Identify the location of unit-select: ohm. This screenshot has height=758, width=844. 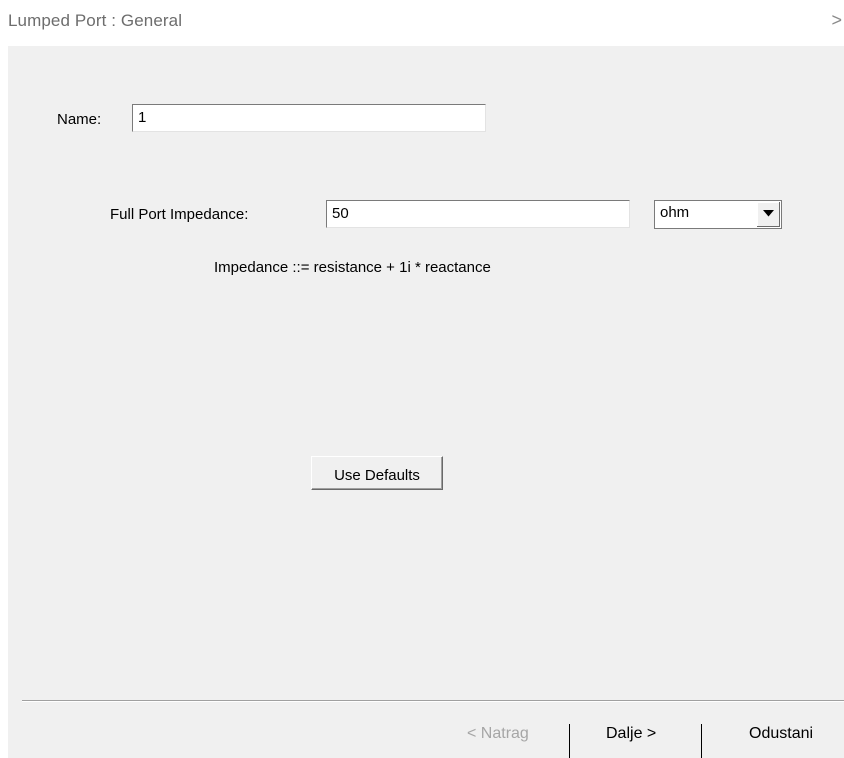
(718, 214).